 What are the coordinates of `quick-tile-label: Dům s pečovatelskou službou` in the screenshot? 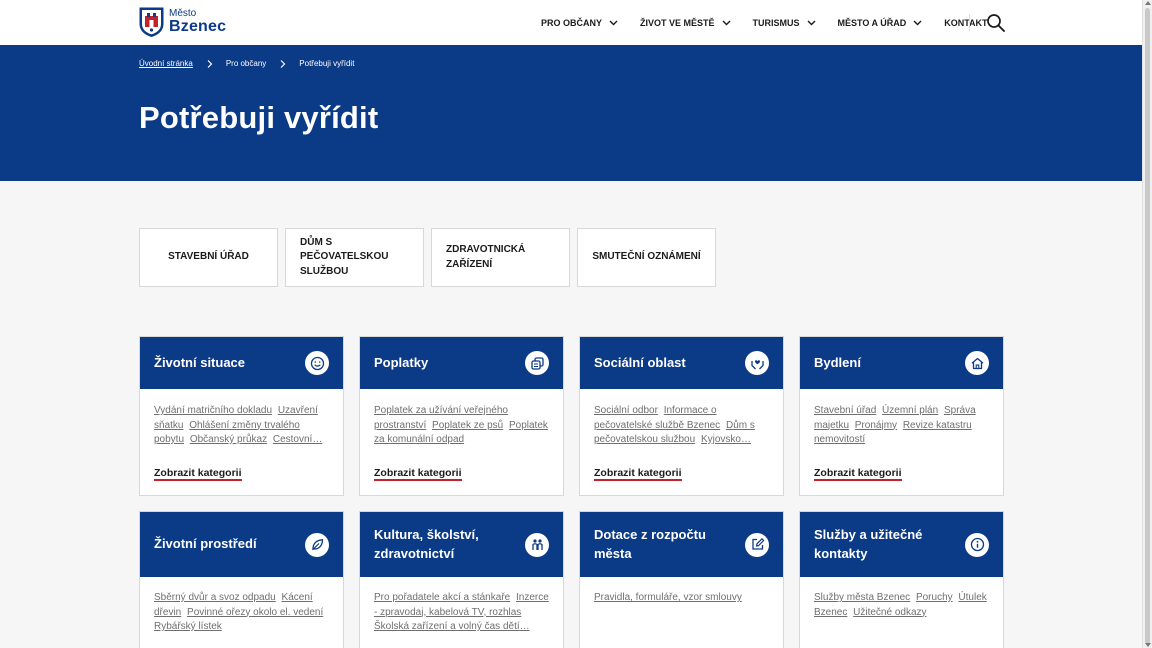 It's located at (344, 256).